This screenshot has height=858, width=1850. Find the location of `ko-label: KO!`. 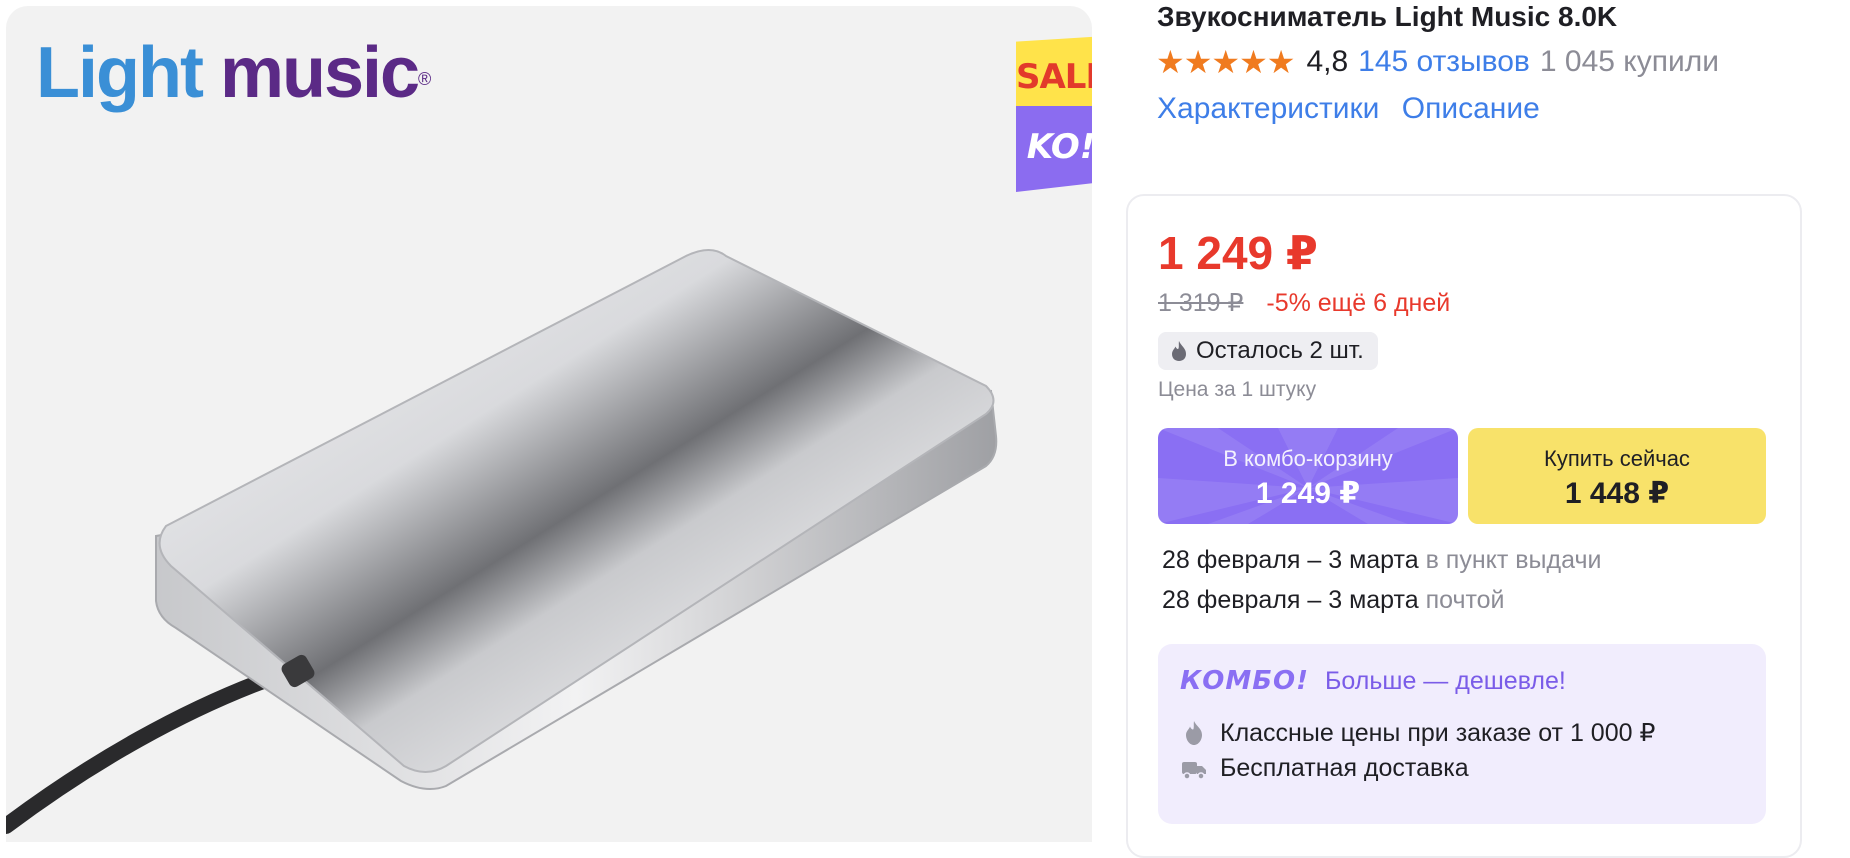

ko-label: KO! is located at coordinates (1054, 149).